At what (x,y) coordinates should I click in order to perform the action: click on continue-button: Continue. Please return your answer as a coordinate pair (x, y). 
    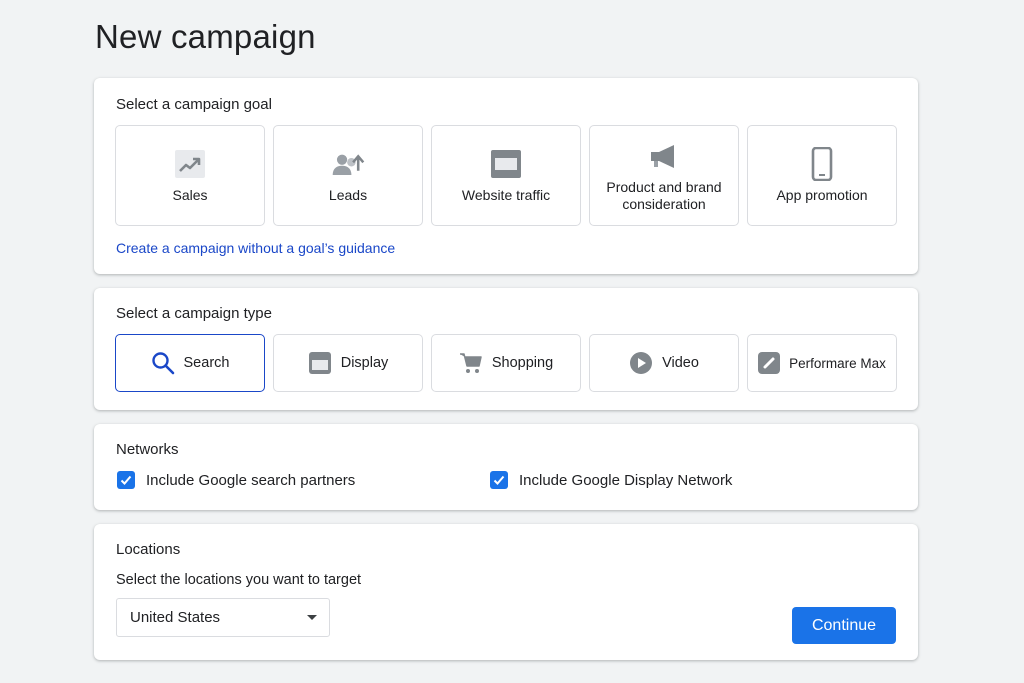
    Looking at the image, I should click on (844, 625).